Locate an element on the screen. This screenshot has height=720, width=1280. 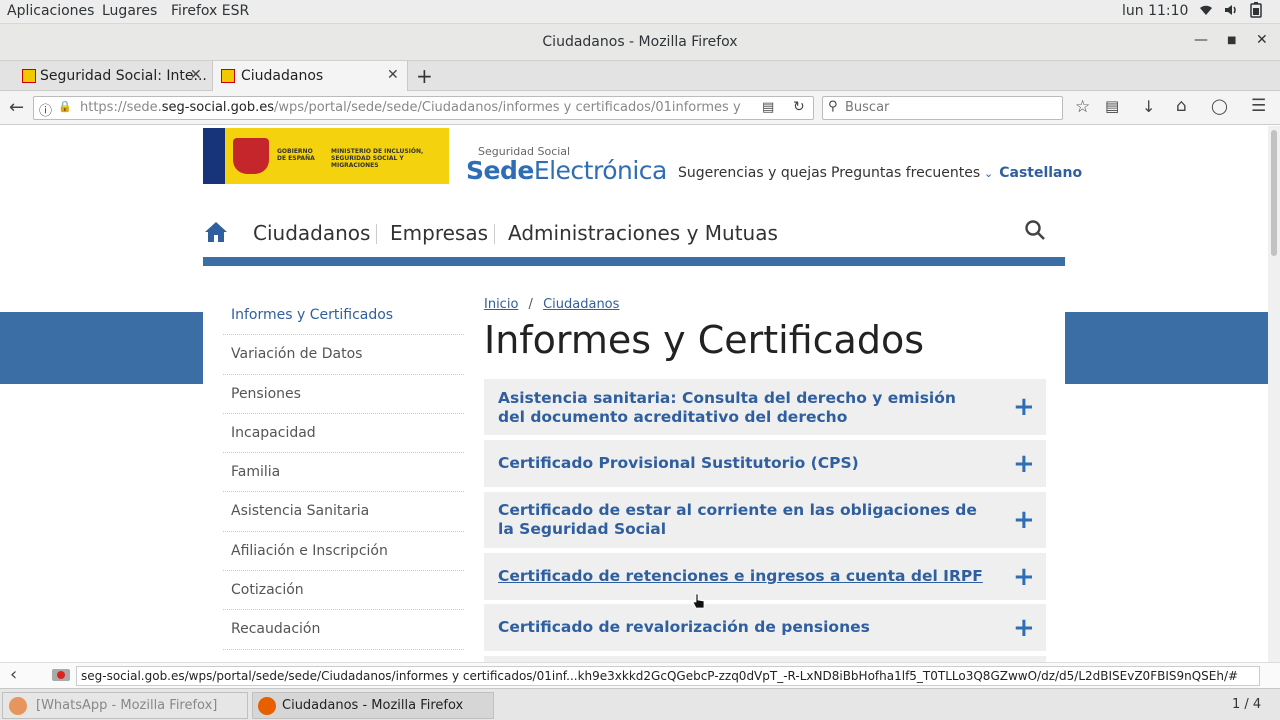
nav-empresas: Empresas is located at coordinates (439, 233).